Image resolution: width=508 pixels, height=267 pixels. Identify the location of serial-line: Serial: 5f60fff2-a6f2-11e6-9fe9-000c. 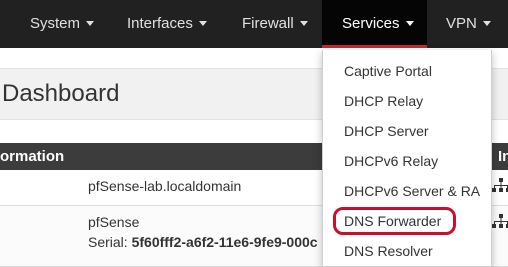
(203, 242).